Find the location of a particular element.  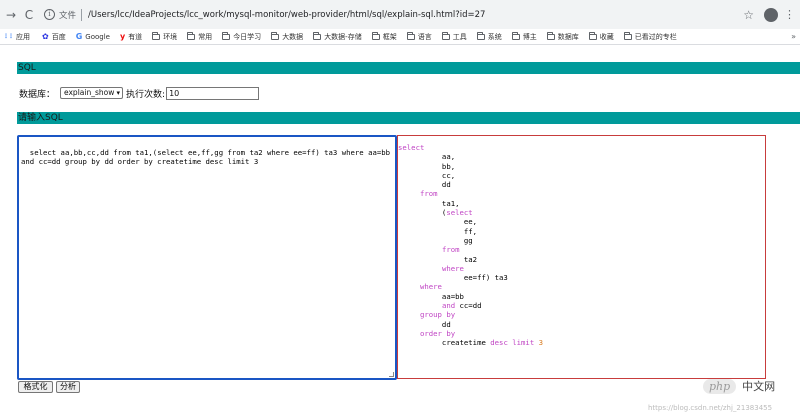

bookmark-item: 博主 is located at coordinates (524, 36).